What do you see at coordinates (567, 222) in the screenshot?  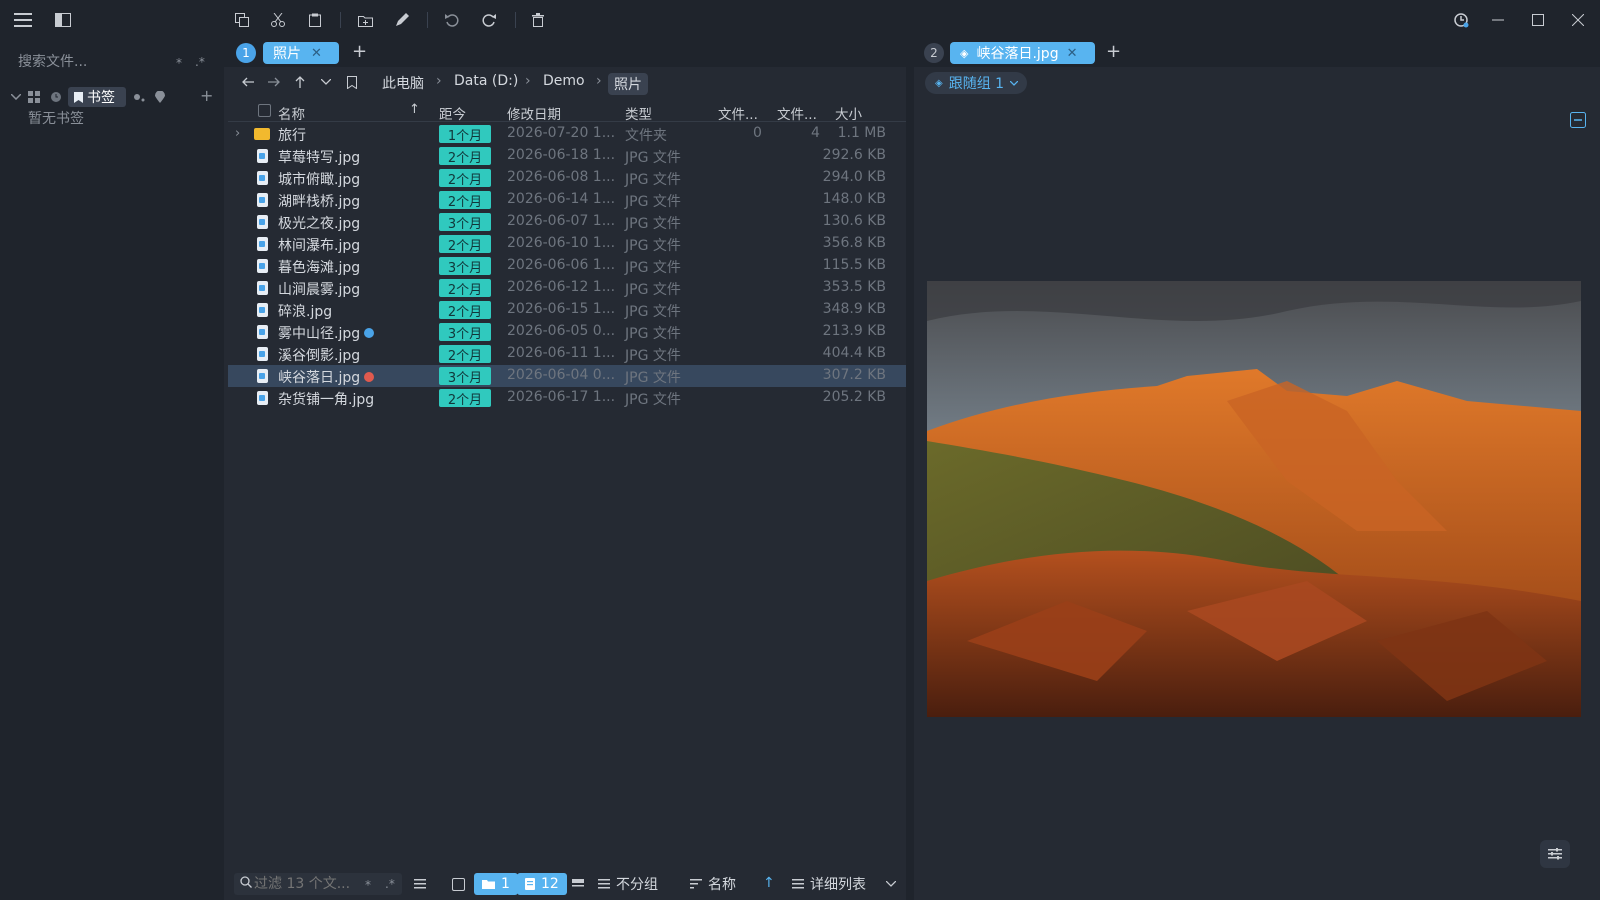 I see `file-row: 极光之夜.jpg 3个月 2026-06-07 1... JPG 文件 130.6 KB` at bounding box center [567, 222].